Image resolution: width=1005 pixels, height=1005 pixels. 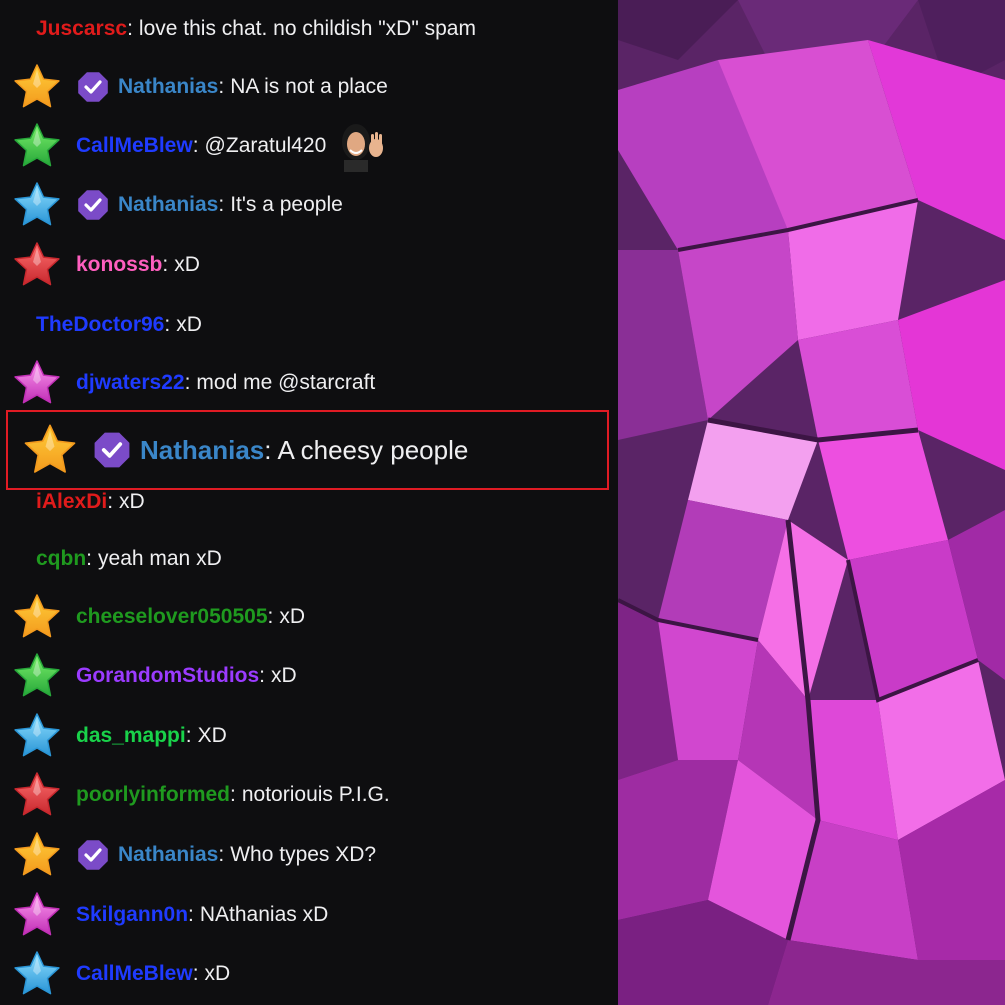 What do you see at coordinates (265, 145) in the screenshot?
I see `chat-message-text: @Zaratul420` at bounding box center [265, 145].